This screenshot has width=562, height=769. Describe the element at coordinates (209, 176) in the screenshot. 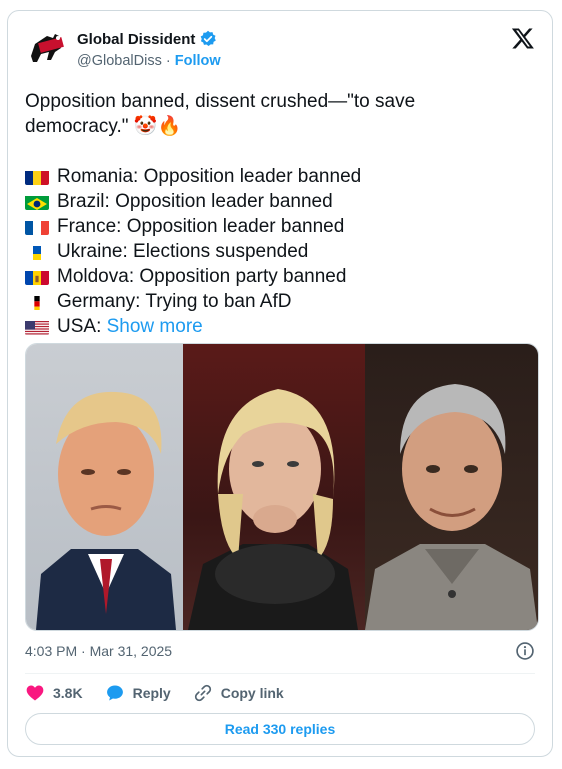

I see `list-item-text: Romania: Opposition leader banned` at that location.